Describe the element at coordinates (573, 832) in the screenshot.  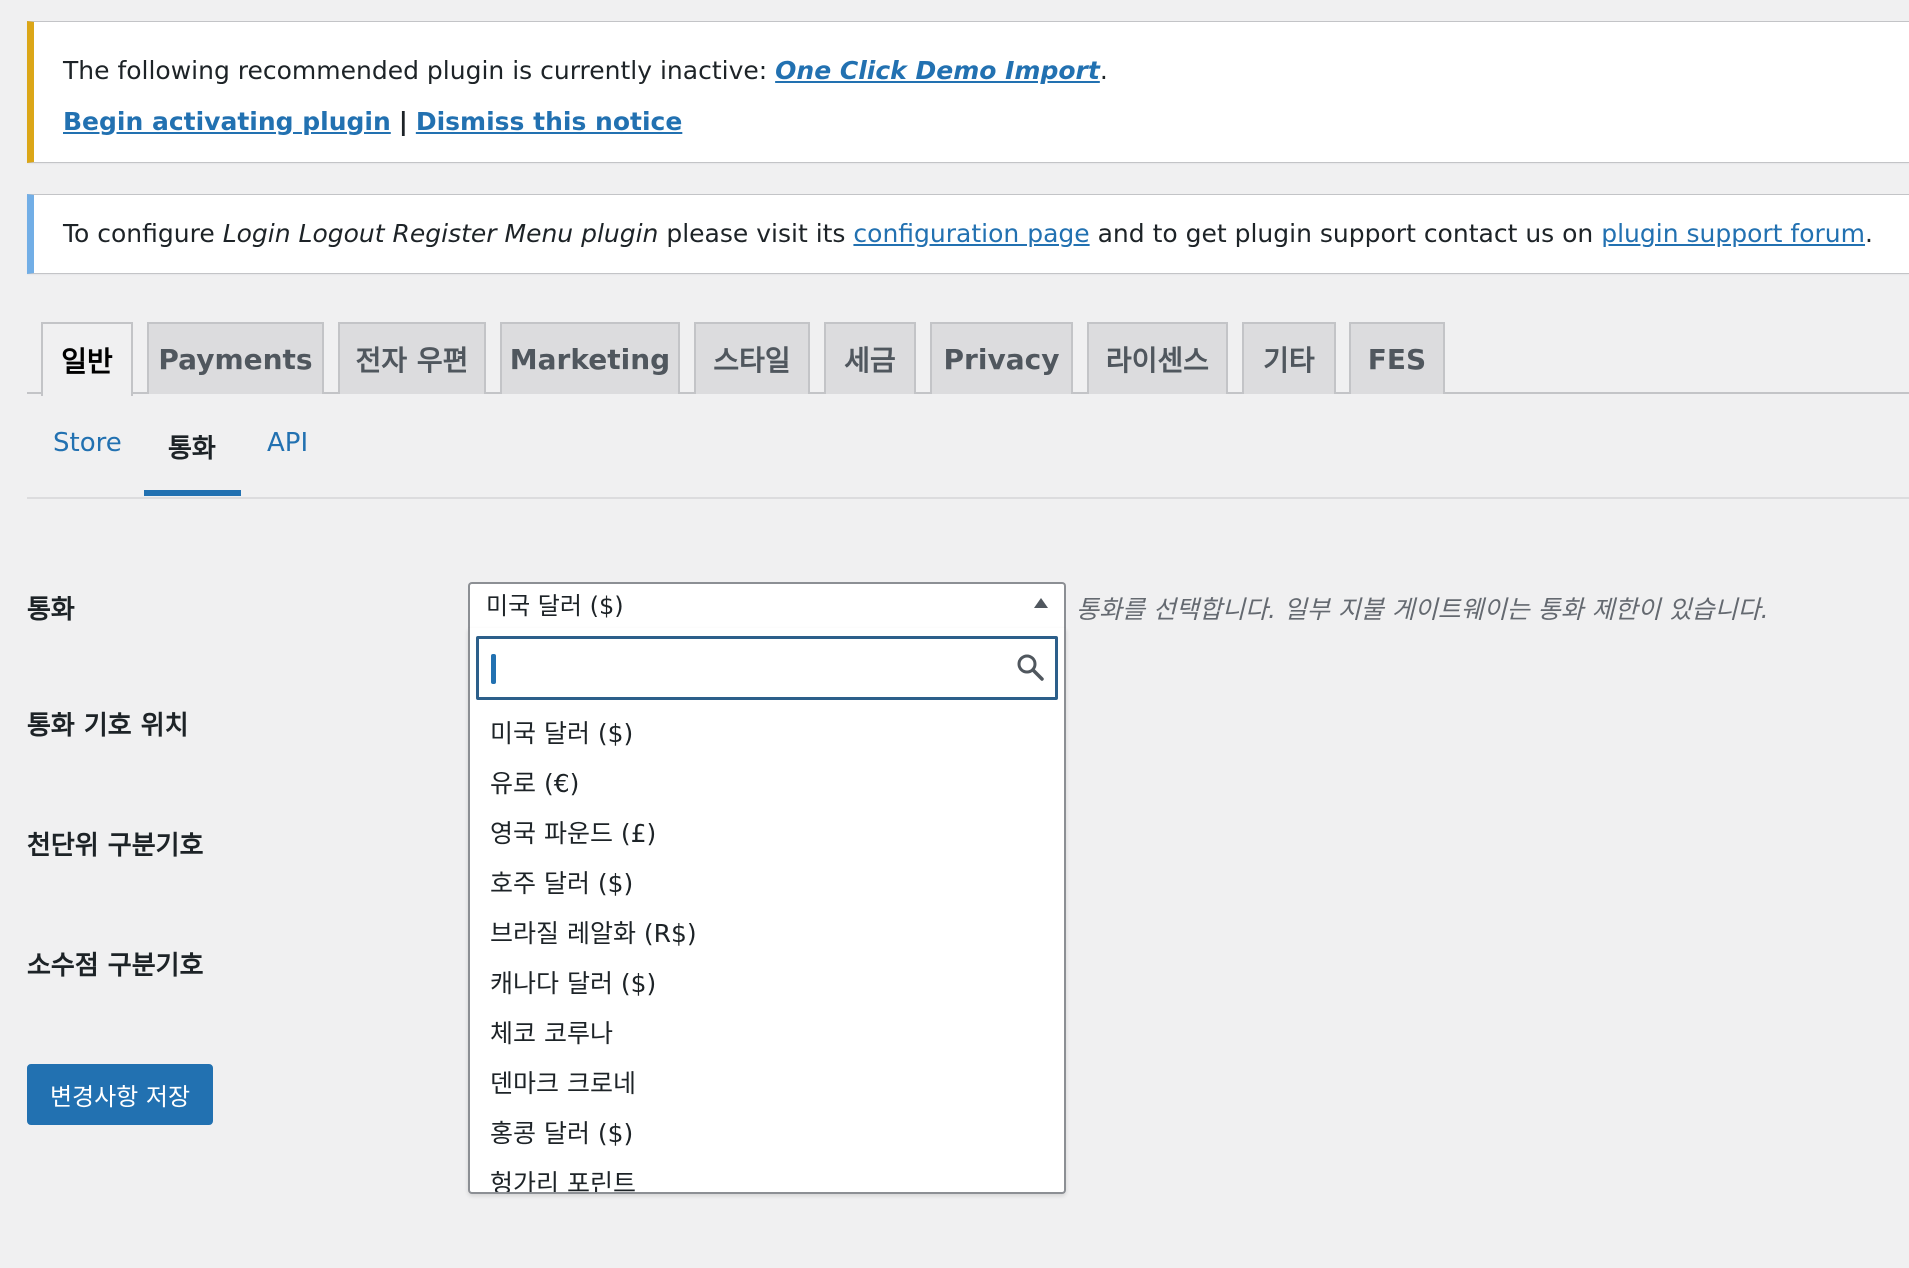
I see `currency-option: 영국 파운드 (£)` at that location.